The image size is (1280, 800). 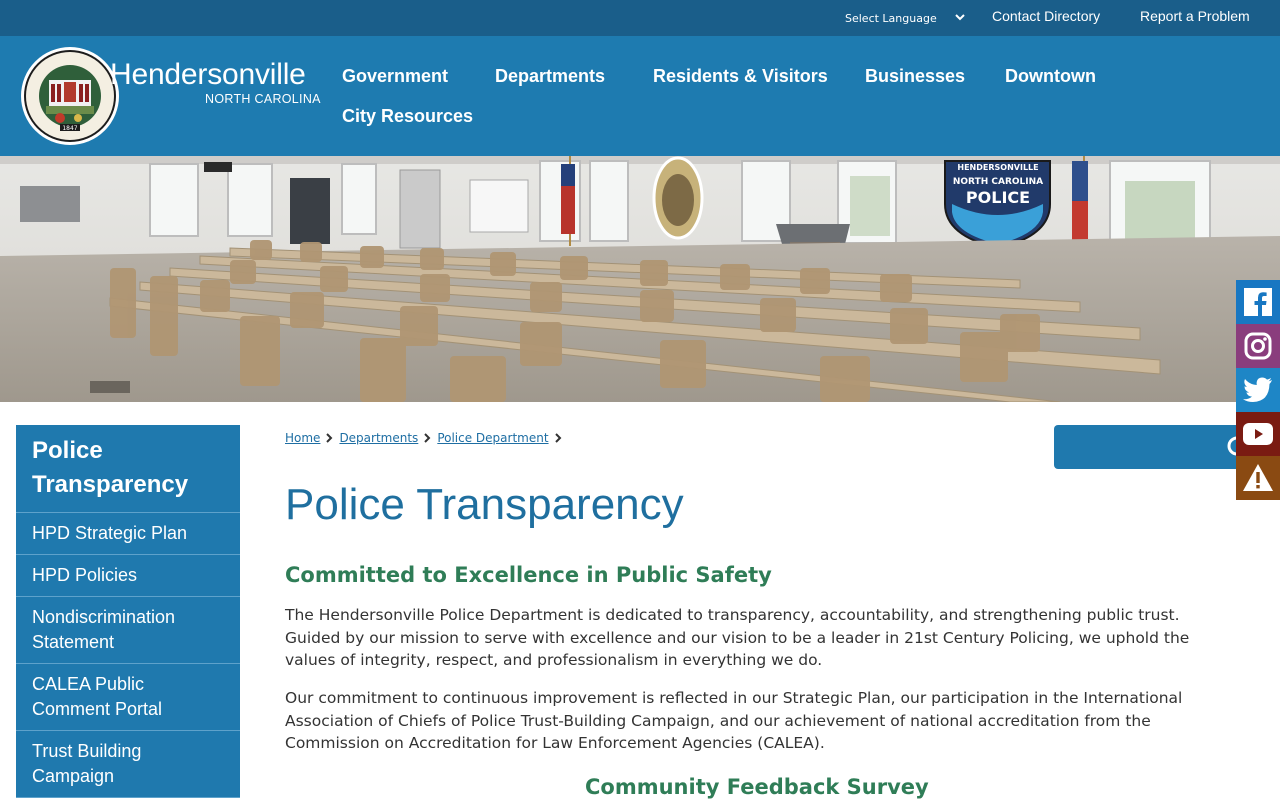 I want to click on svg-text: POLICE, so click(x=998, y=197).